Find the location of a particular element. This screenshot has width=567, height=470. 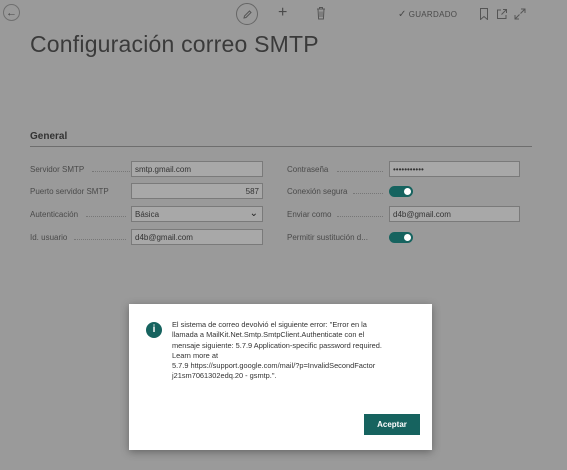

field-row-password: Contraseña ••••••••••• is located at coordinates (403, 169).